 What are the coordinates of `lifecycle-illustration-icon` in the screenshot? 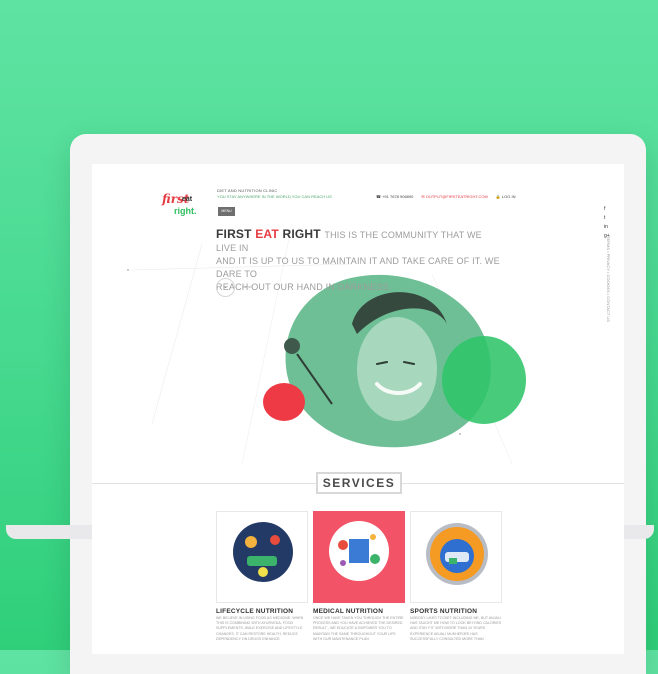 It's located at (263, 552).